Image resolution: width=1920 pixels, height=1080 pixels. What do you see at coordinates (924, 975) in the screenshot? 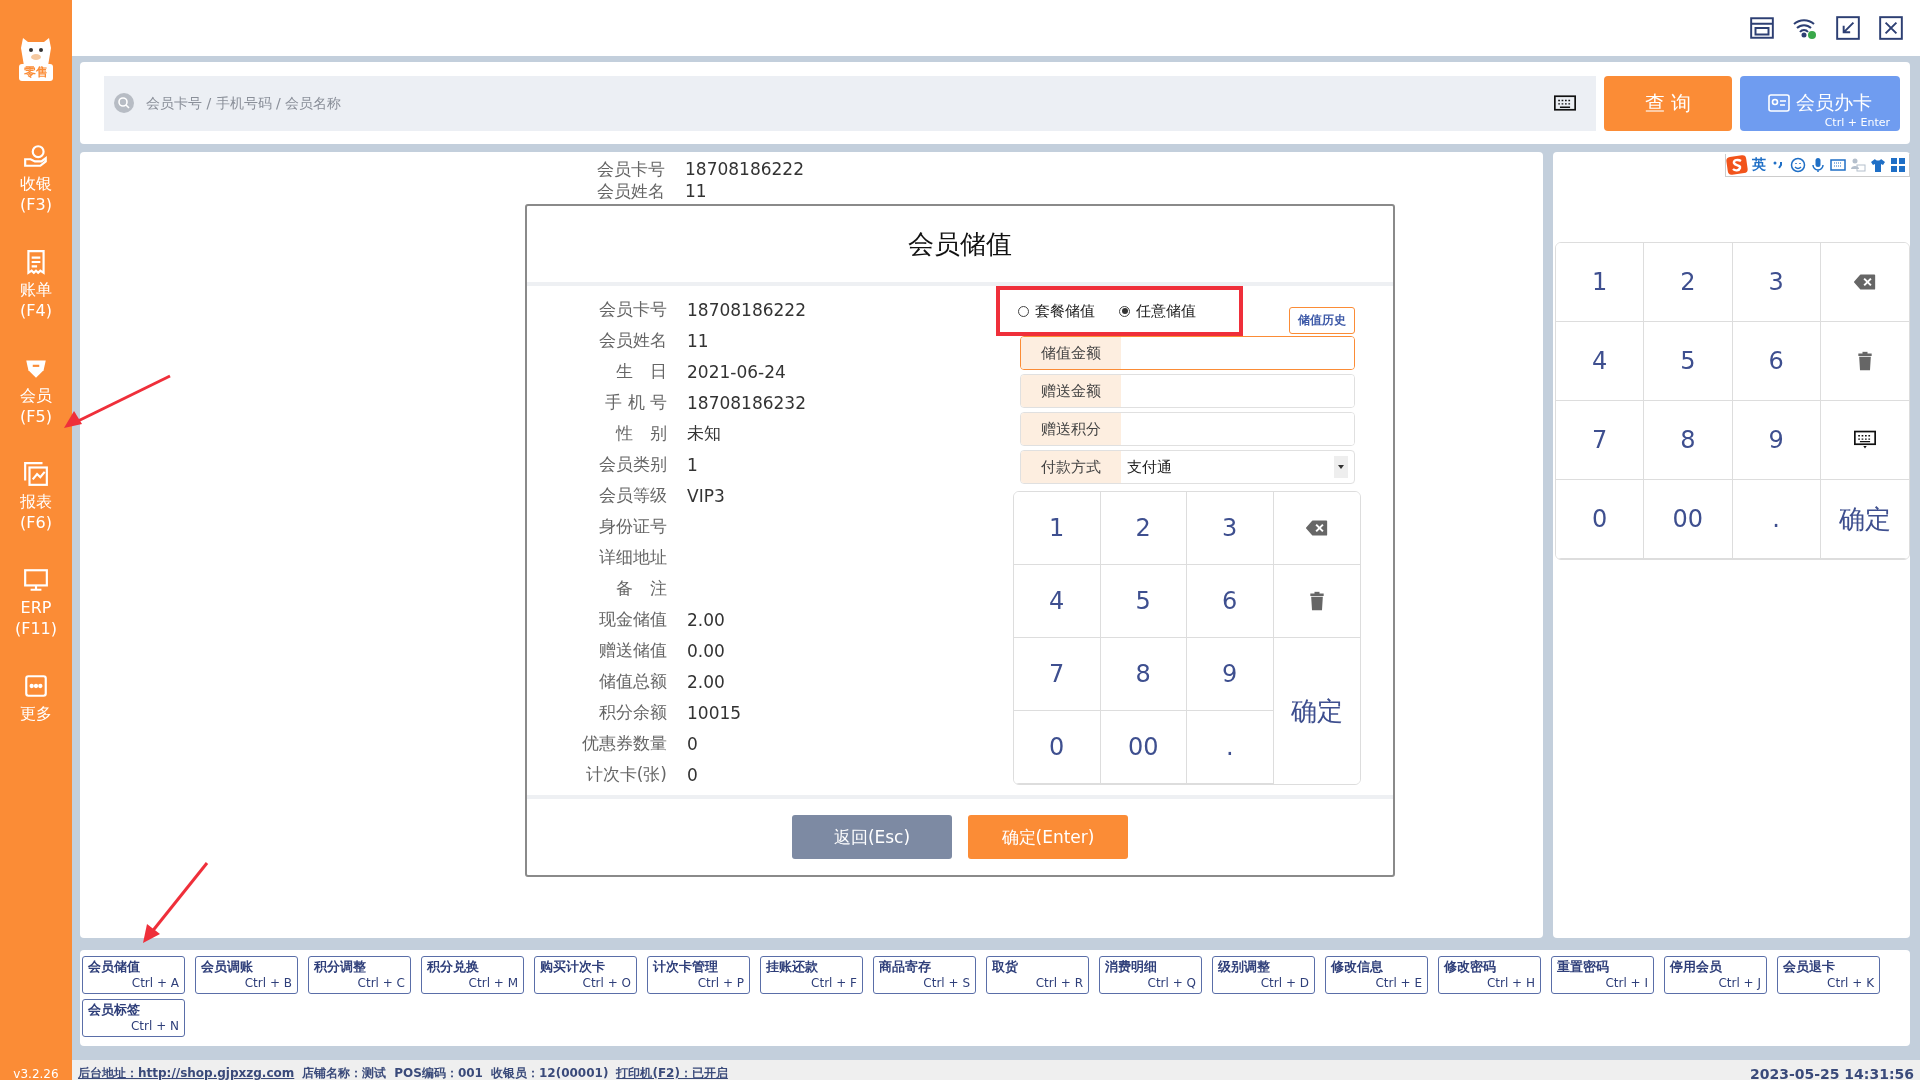
I see `shortcut-button: 商品寄存 Ctrl + S` at bounding box center [924, 975].